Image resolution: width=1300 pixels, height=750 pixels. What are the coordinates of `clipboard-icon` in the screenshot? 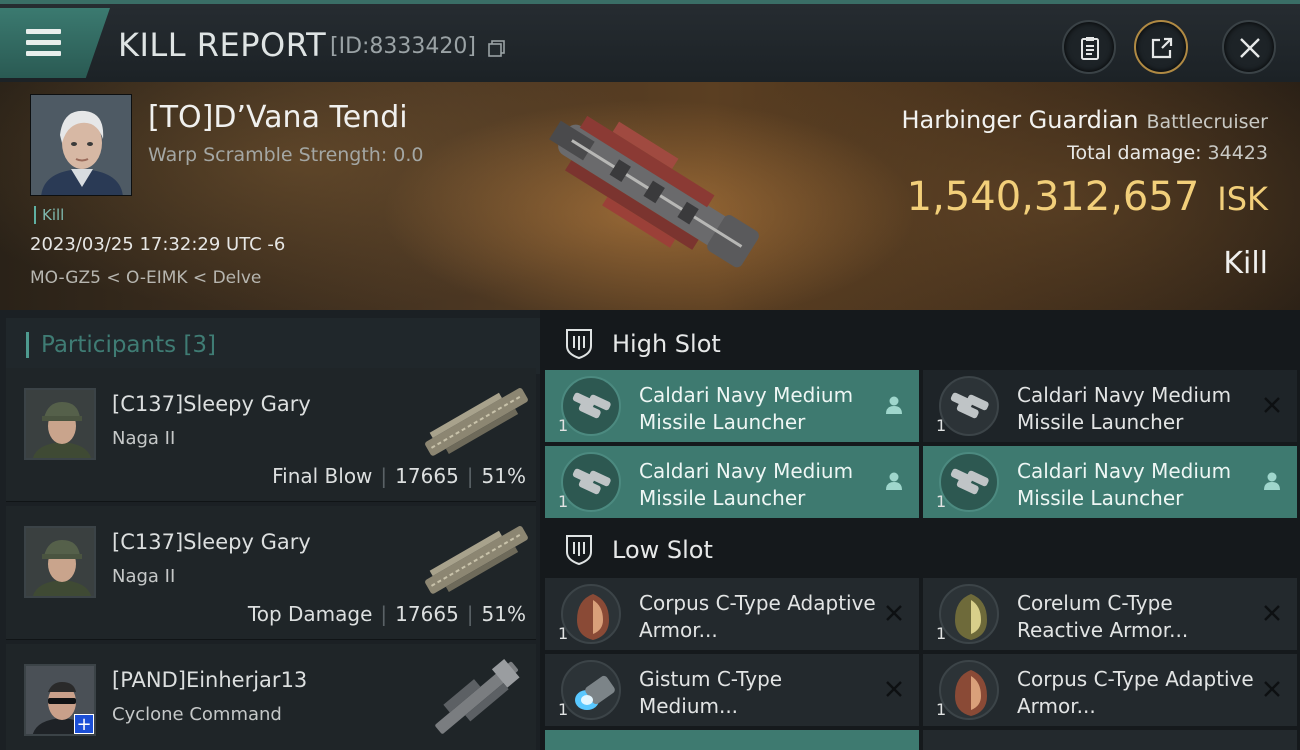 It's located at (1090, 48).